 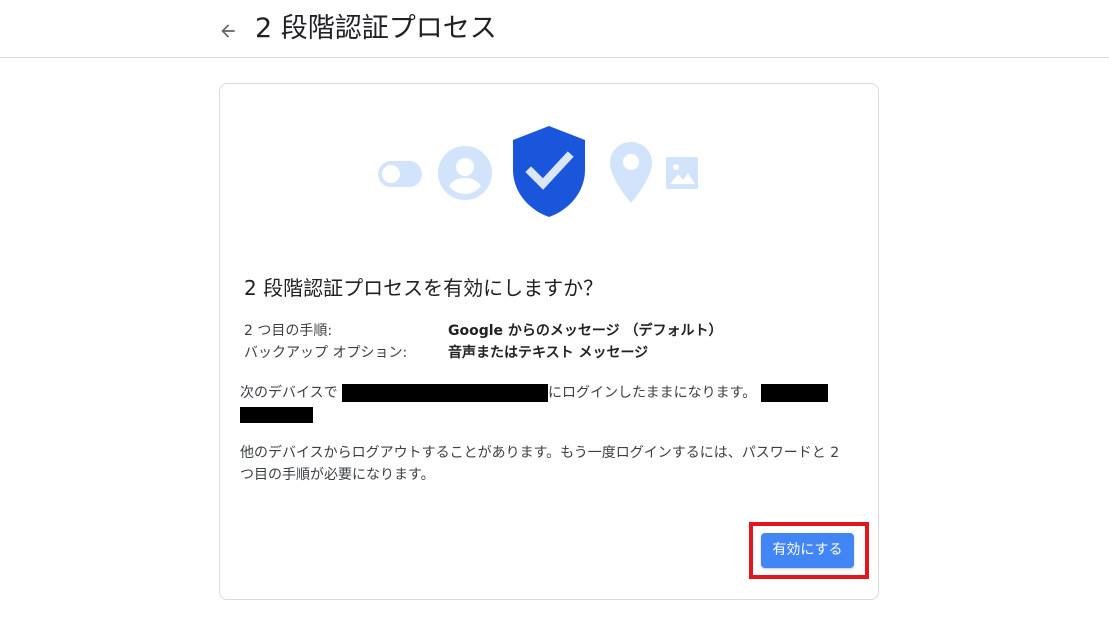 What do you see at coordinates (424, 288) in the screenshot?
I see `card-heading: 2 段階認証プロセスを有効にしますか？` at bounding box center [424, 288].